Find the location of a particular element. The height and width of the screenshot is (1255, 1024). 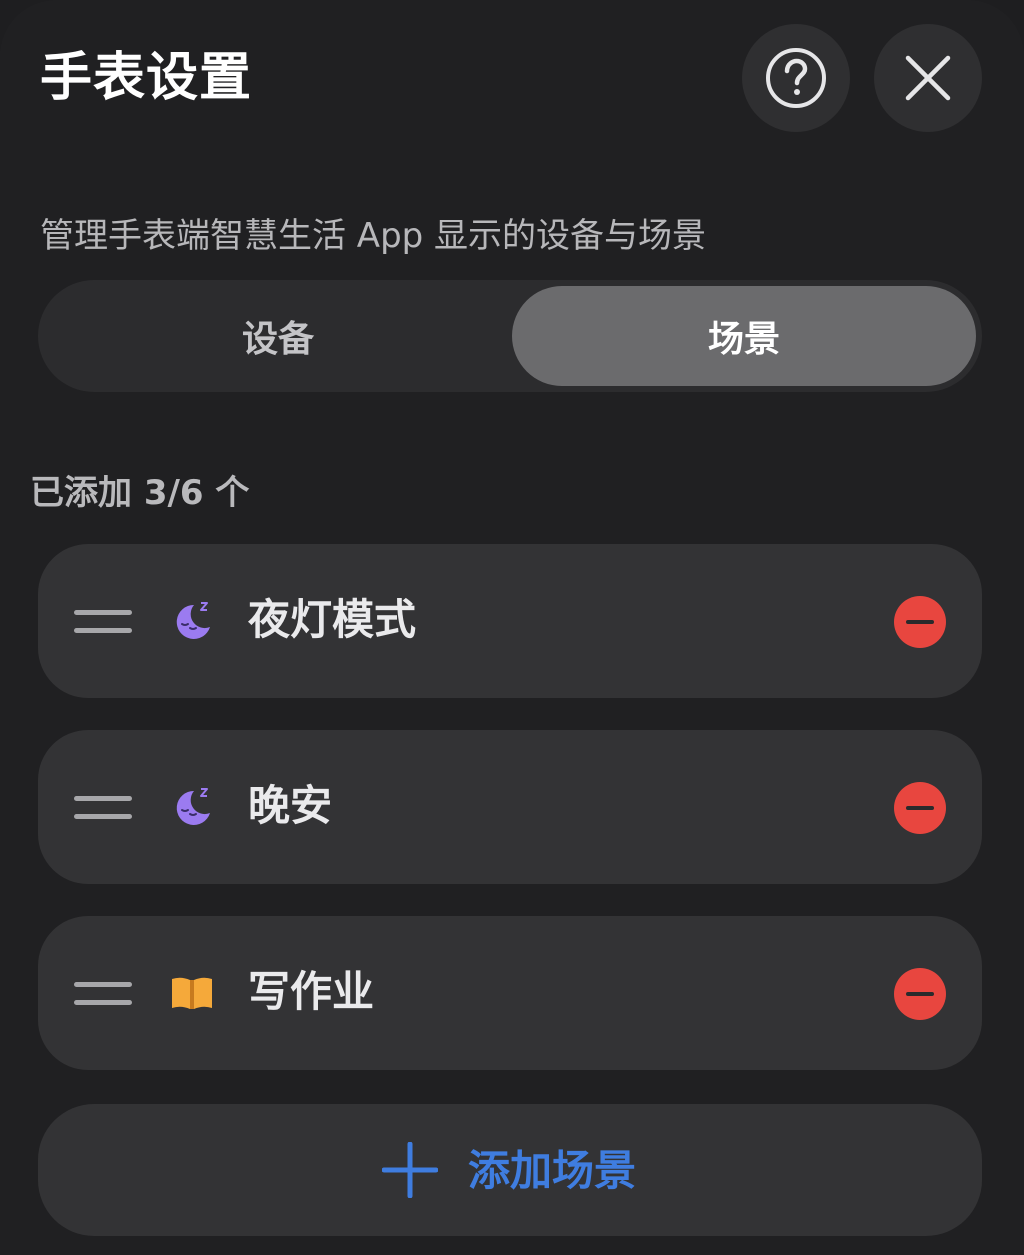

scene-label: 夜灯模式 is located at coordinates (332, 619).